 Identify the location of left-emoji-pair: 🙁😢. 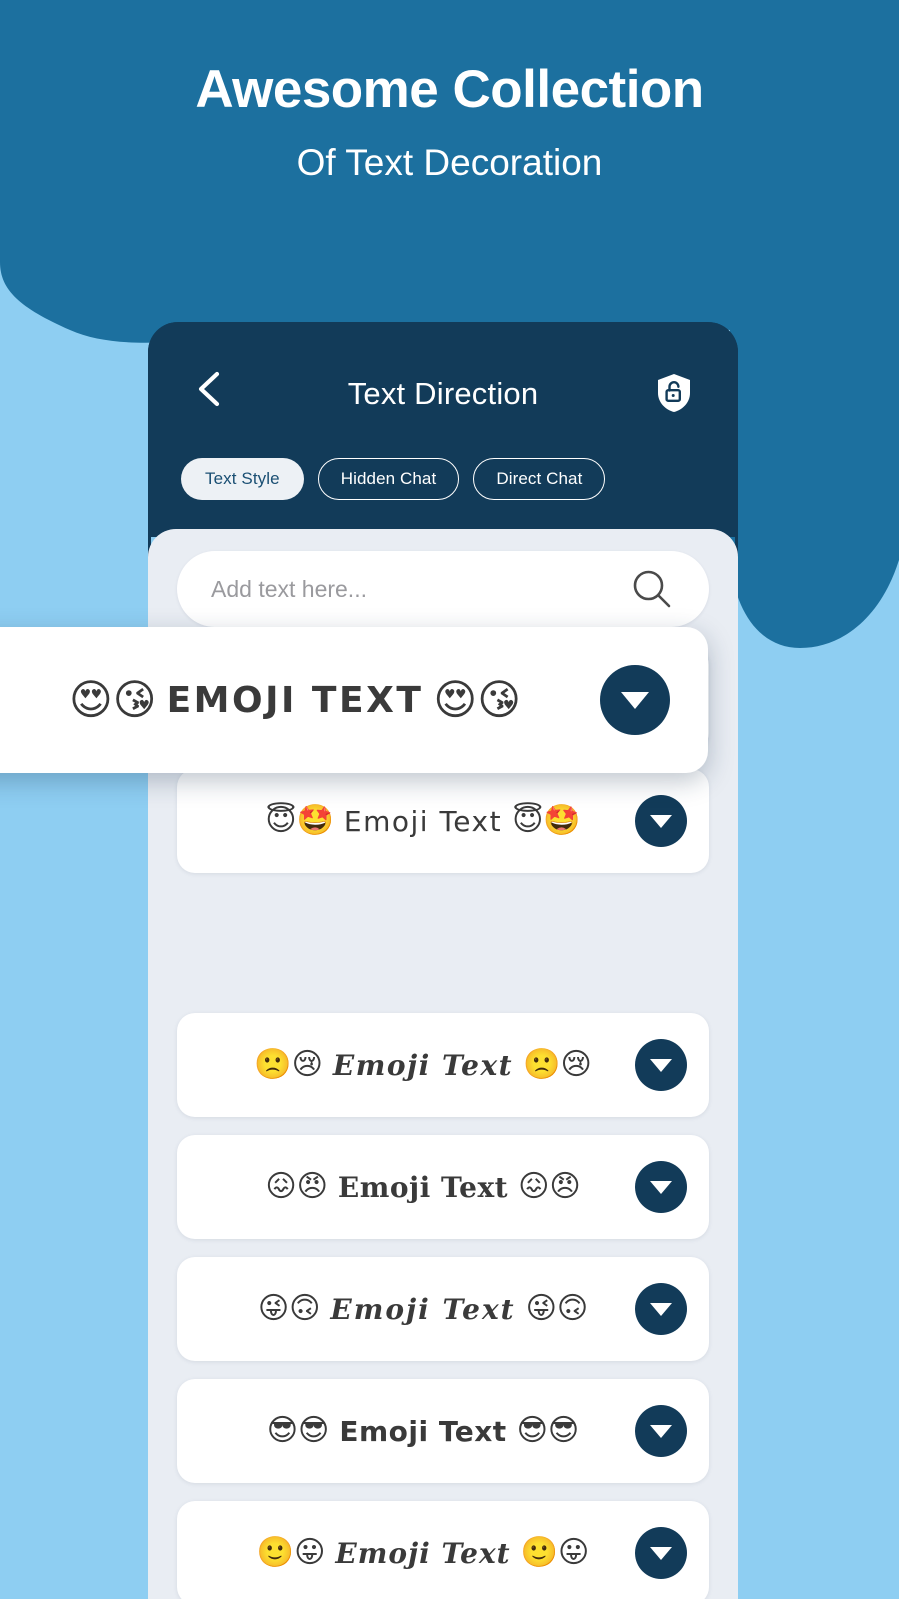
(288, 1064).